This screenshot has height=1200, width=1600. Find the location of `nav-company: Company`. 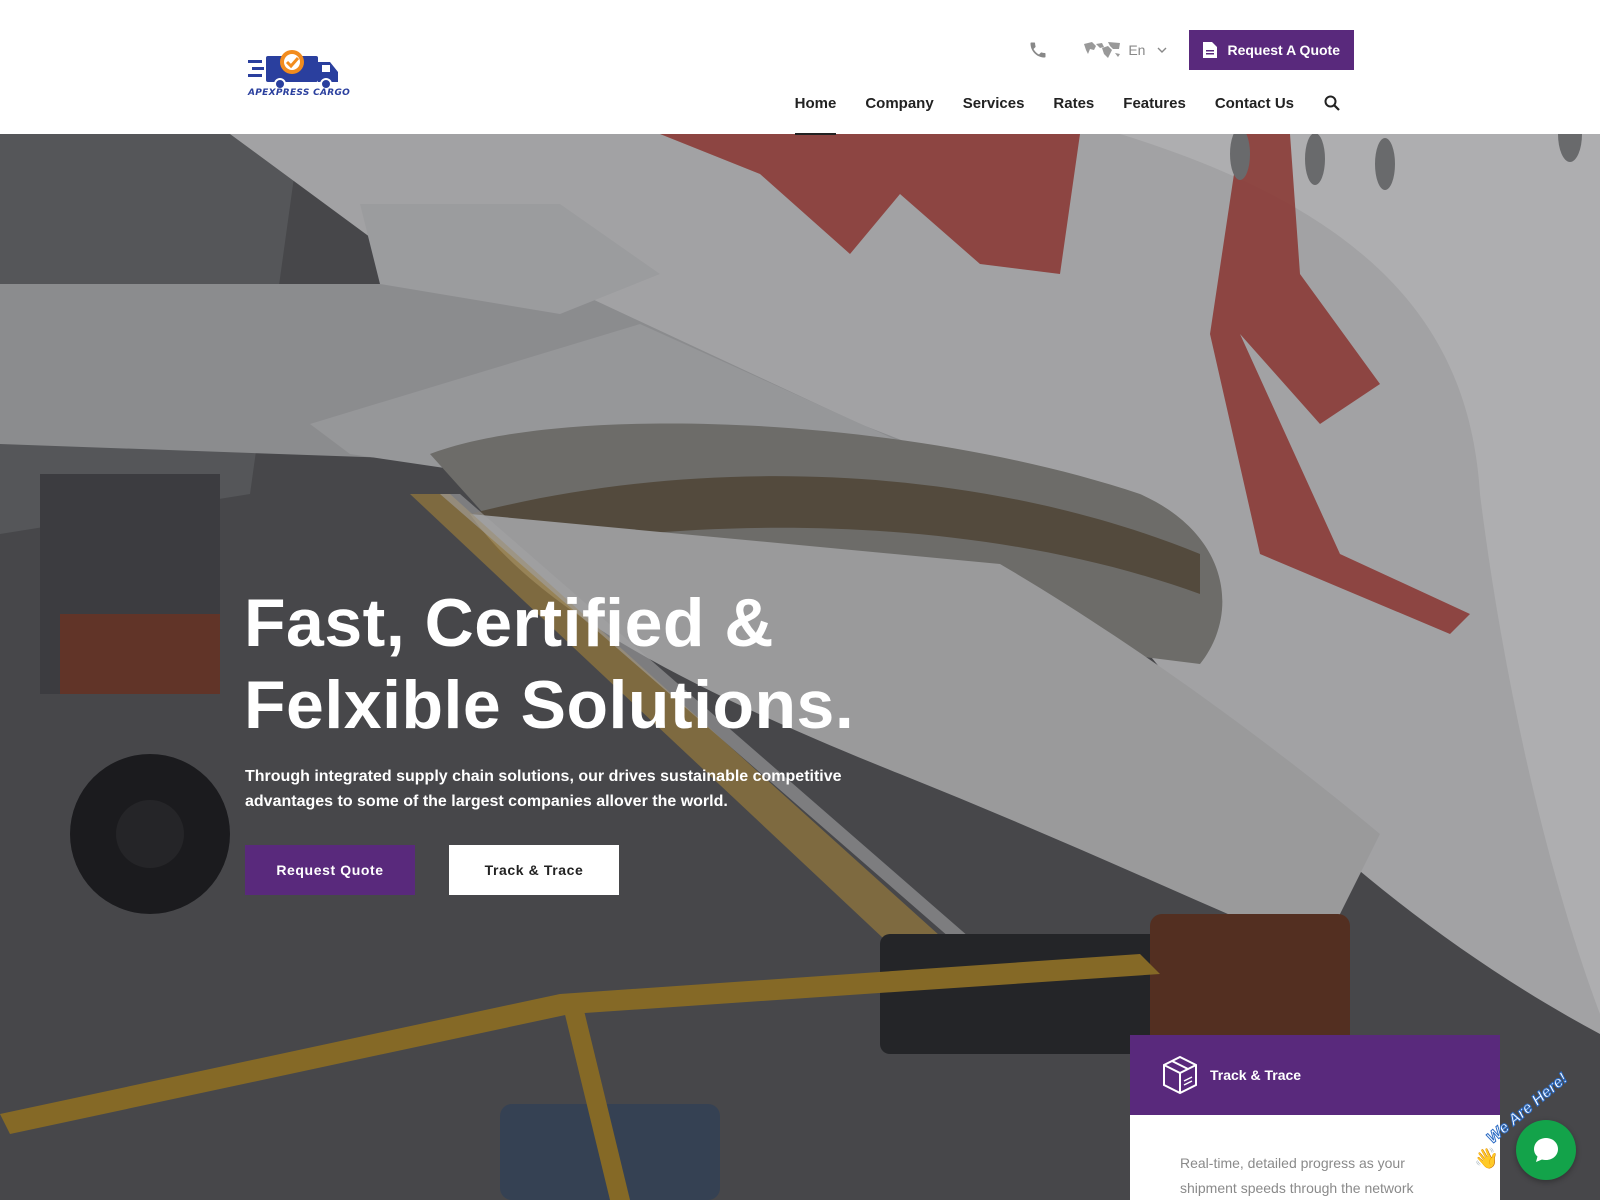

nav-company: Company is located at coordinates (899, 103).